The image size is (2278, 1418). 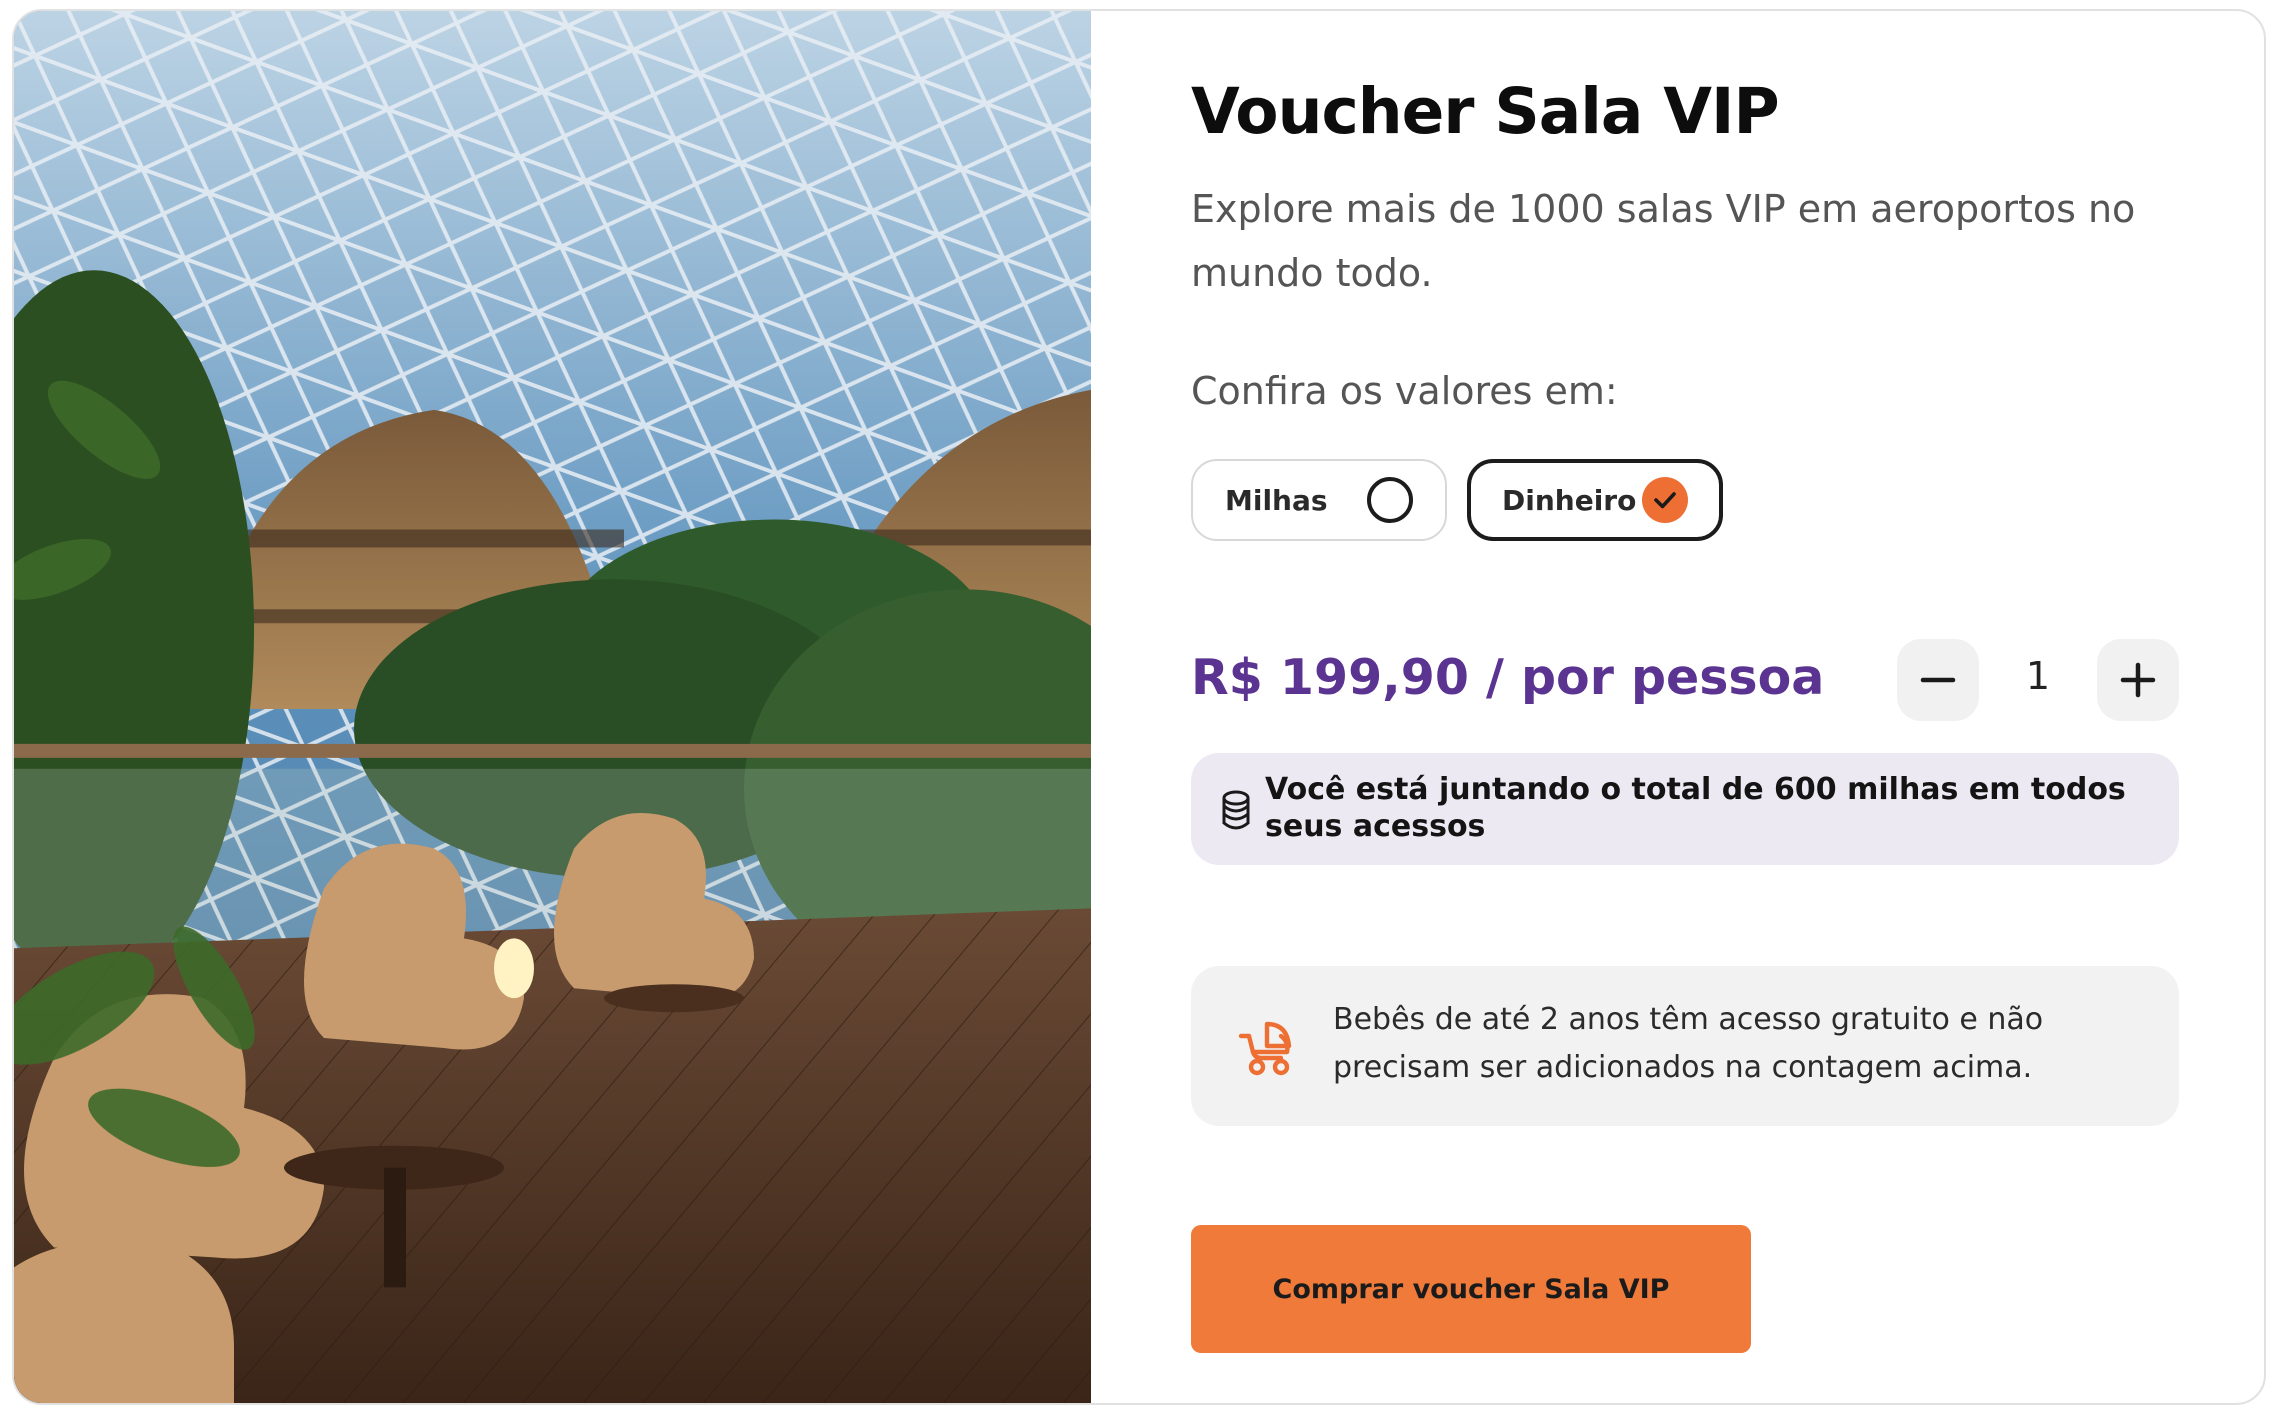 I want to click on decrement-button, so click(x=1938, y=680).